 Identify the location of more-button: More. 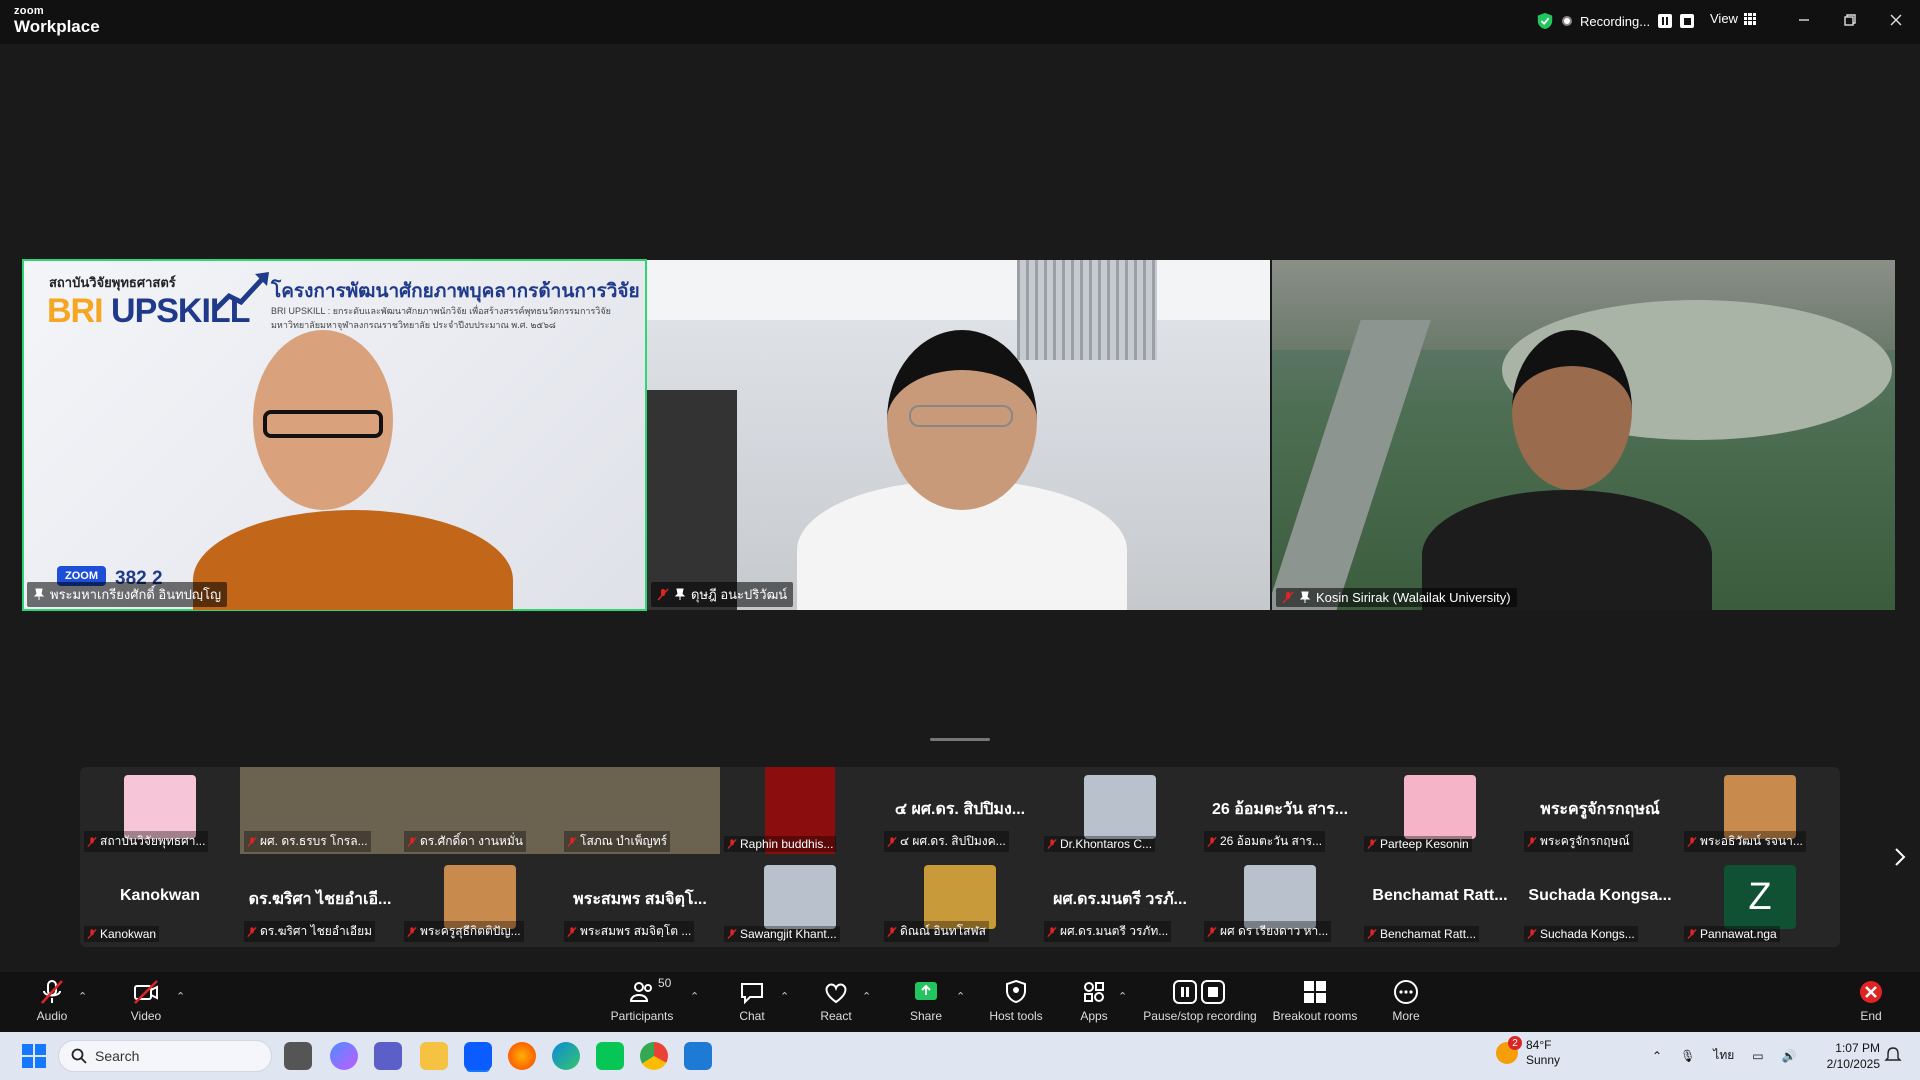
(1406, 1003).